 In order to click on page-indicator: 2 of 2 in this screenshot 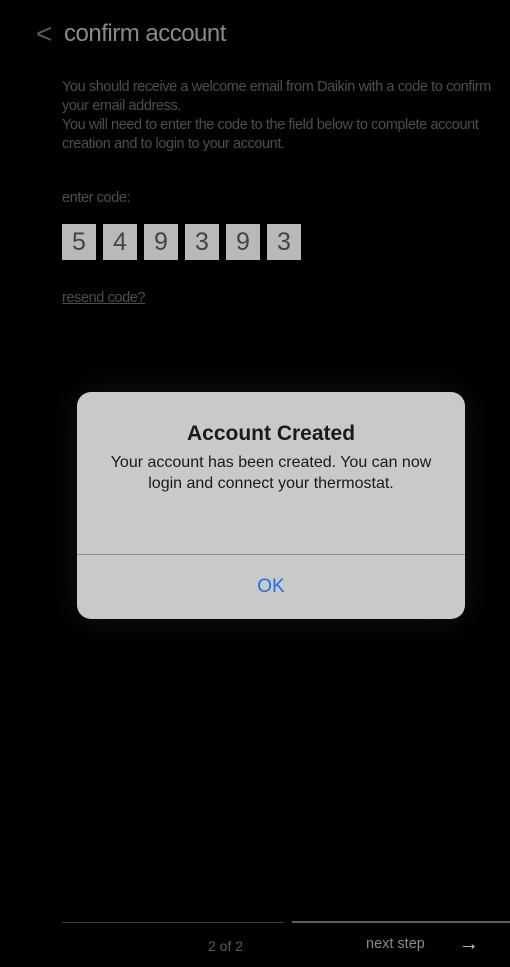, I will do `click(226, 946)`.